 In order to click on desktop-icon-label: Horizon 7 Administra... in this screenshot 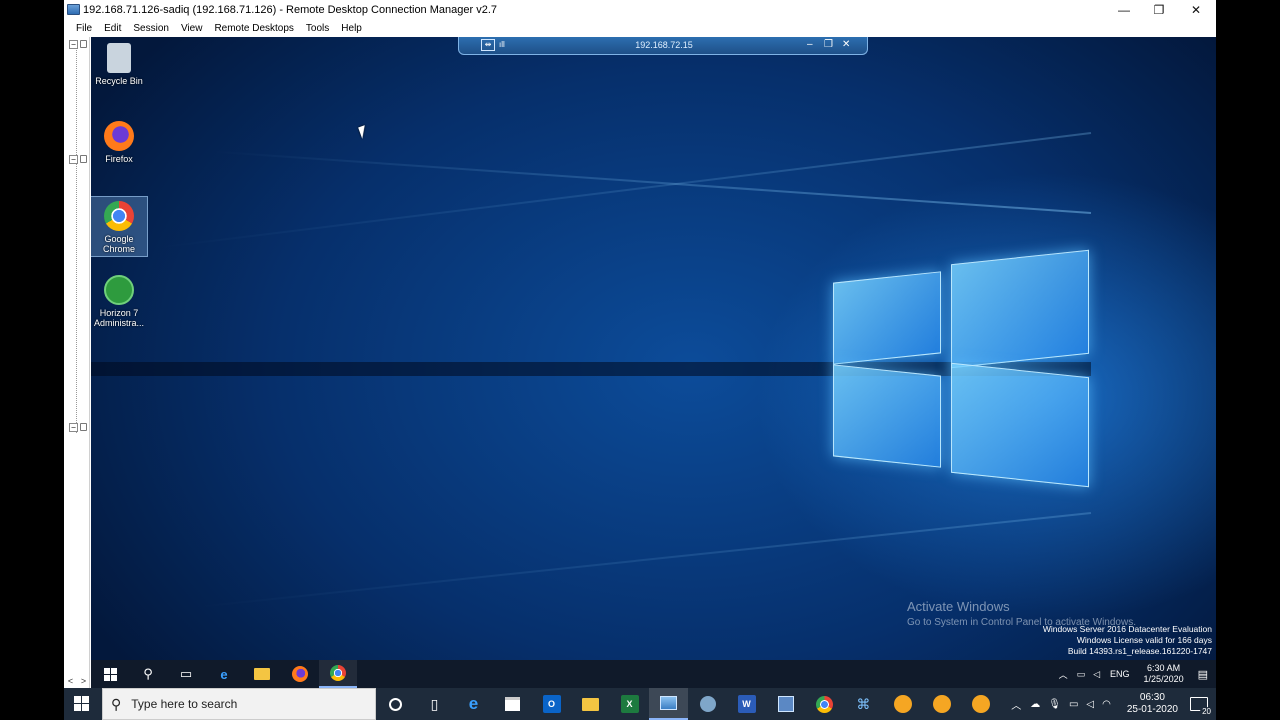, I will do `click(118, 318)`.